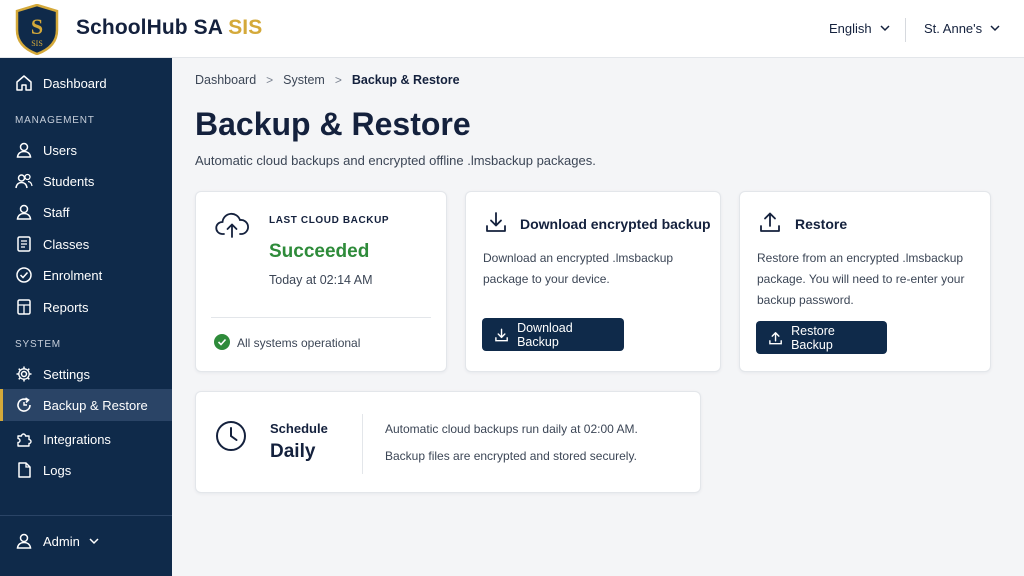 The image size is (1024, 576). Describe the element at coordinates (24, 244) in the screenshot. I see `document-list-icon` at that location.